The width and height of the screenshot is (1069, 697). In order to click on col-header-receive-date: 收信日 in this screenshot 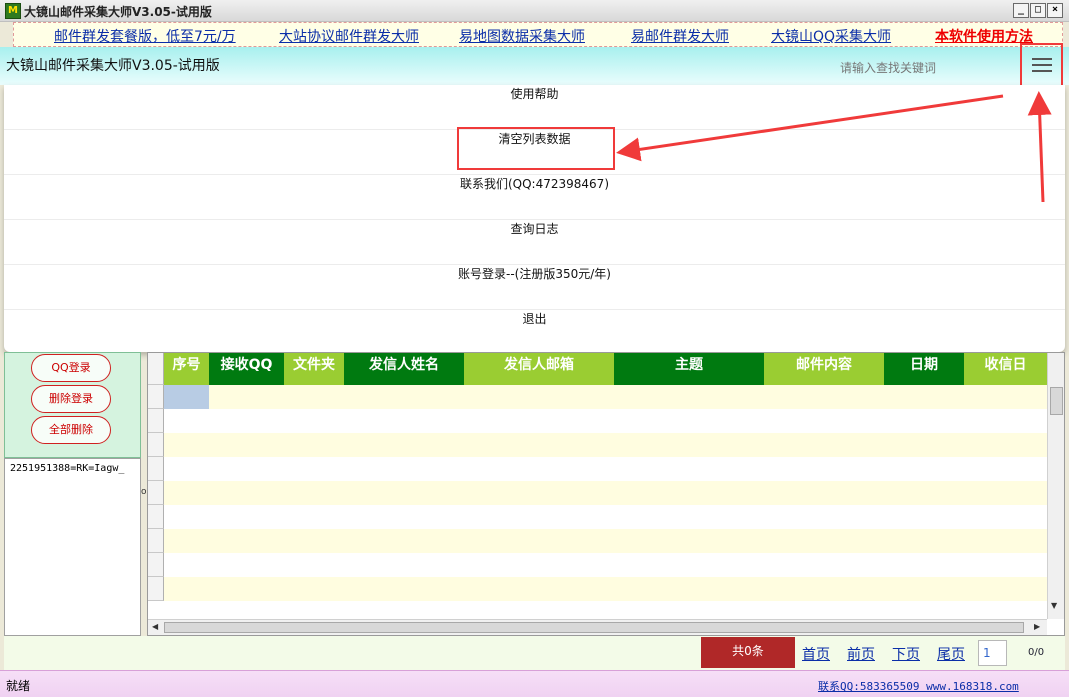, I will do `click(1005, 369)`.